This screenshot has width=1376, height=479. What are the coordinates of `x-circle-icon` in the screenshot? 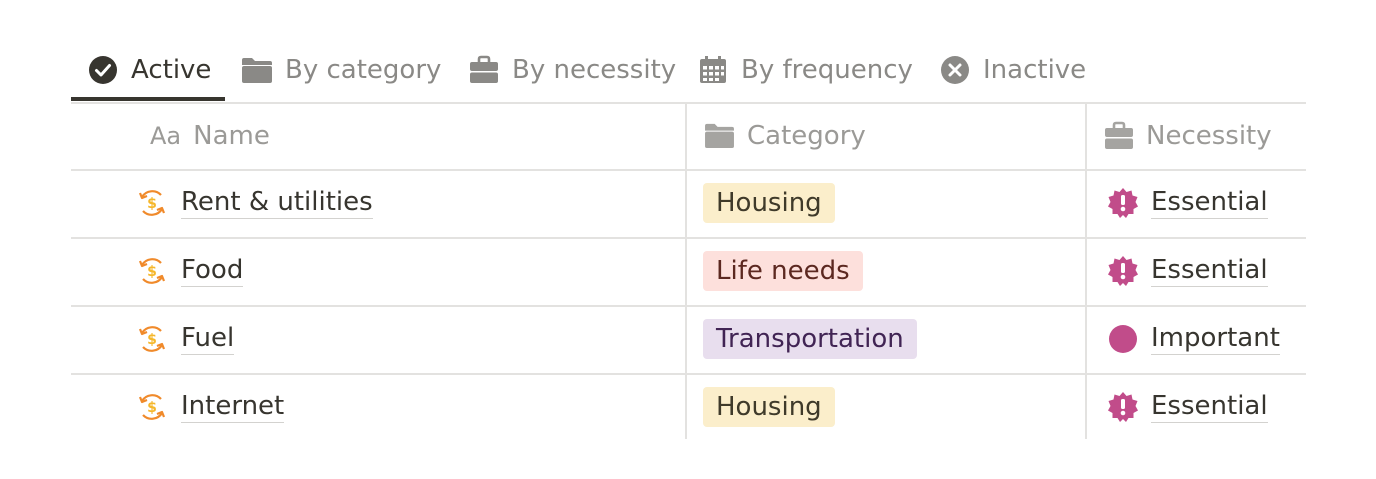 It's located at (955, 70).